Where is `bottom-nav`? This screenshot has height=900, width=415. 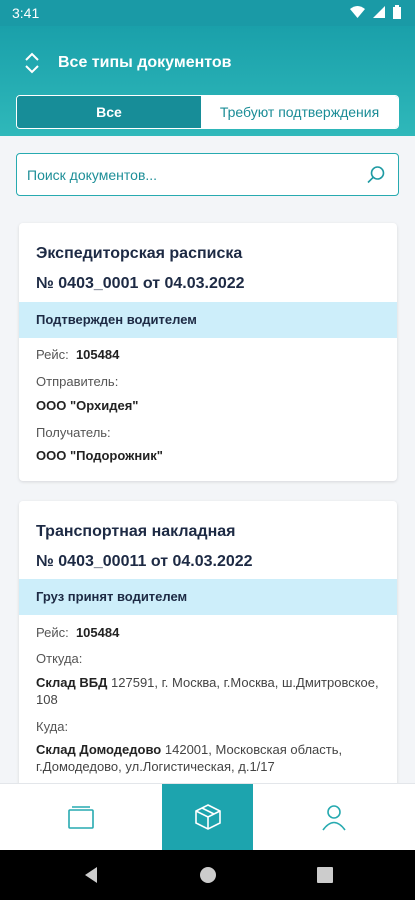
bottom-nav is located at coordinates (207, 816).